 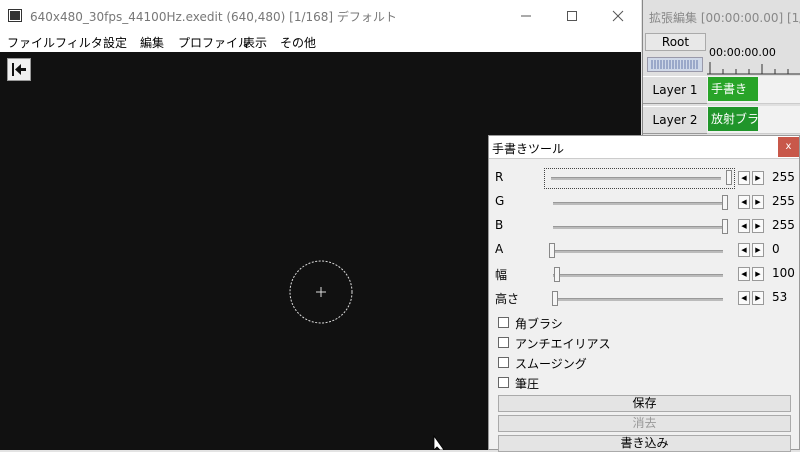 I want to click on timeline-time: 00:00:00.00, so click(x=742, y=52).